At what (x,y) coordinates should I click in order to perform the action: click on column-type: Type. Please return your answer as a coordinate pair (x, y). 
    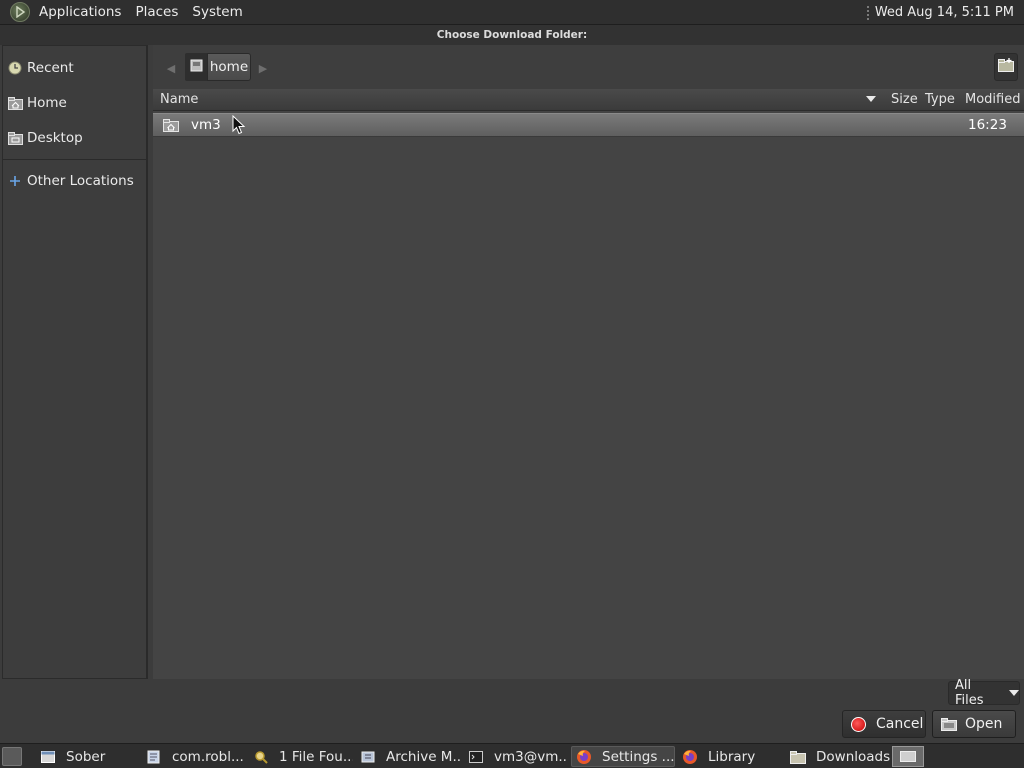
    Looking at the image, I should click on (940, 100).